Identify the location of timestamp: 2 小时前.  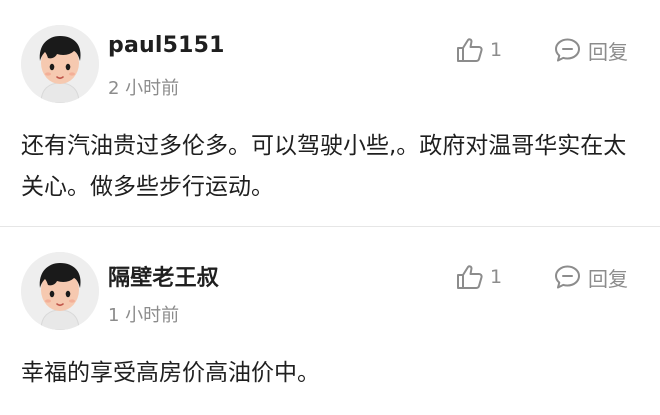
(144, 88).